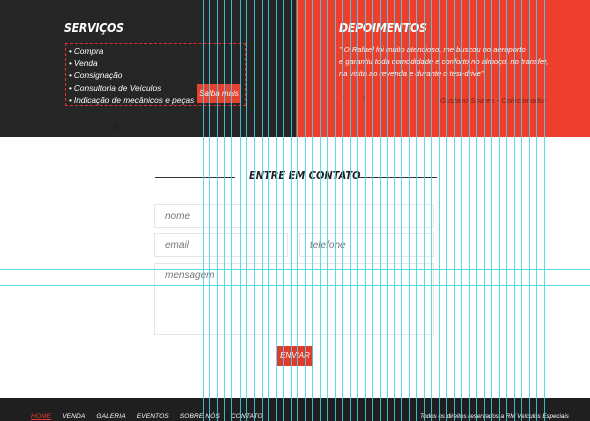 The height and width of the screenshot is (421, 590). What do you see at coordinates (110, 416) in the screenshot?
I see `footer-nav-galeria: GALERIA` at bounding box center [110, 416].